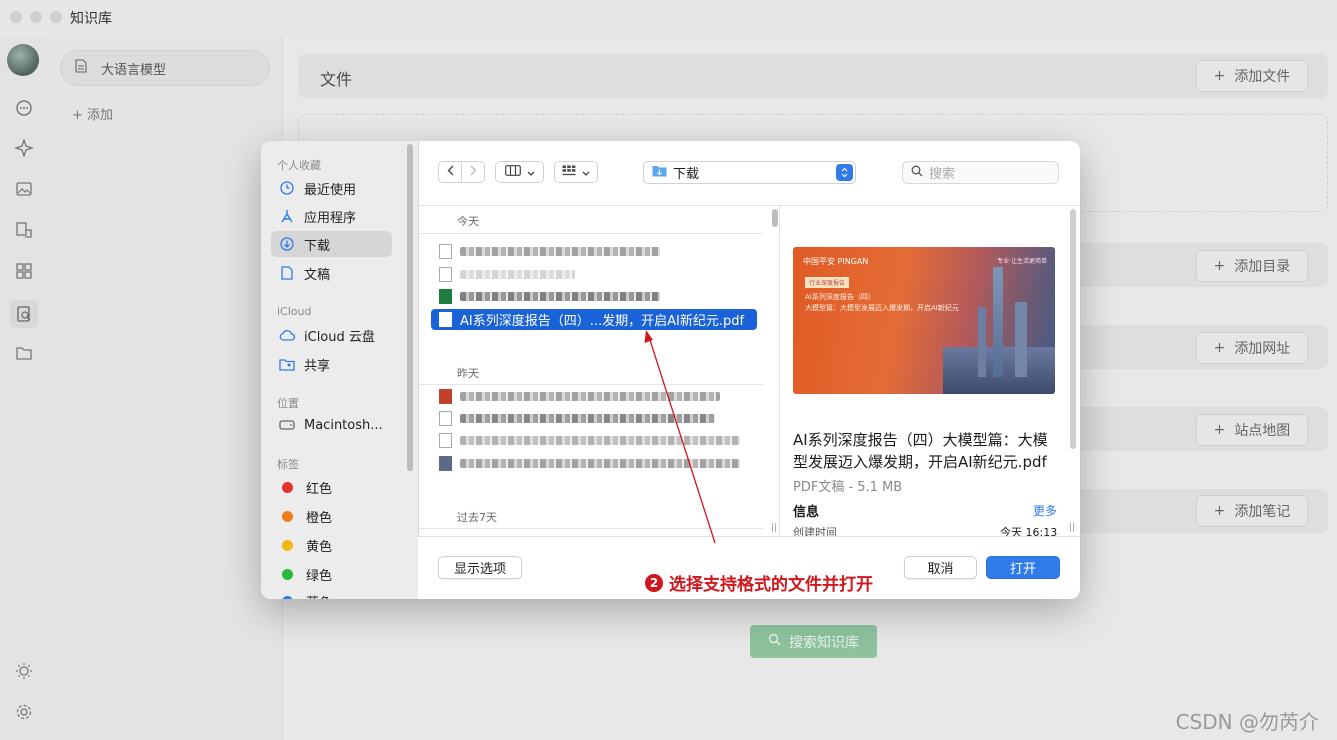 The width and height of the screenshot is (1337, 740). What do you see at coordinates (576, 172) in the screenshot?
I see `group-by-button` at bounding box center [576, 172].